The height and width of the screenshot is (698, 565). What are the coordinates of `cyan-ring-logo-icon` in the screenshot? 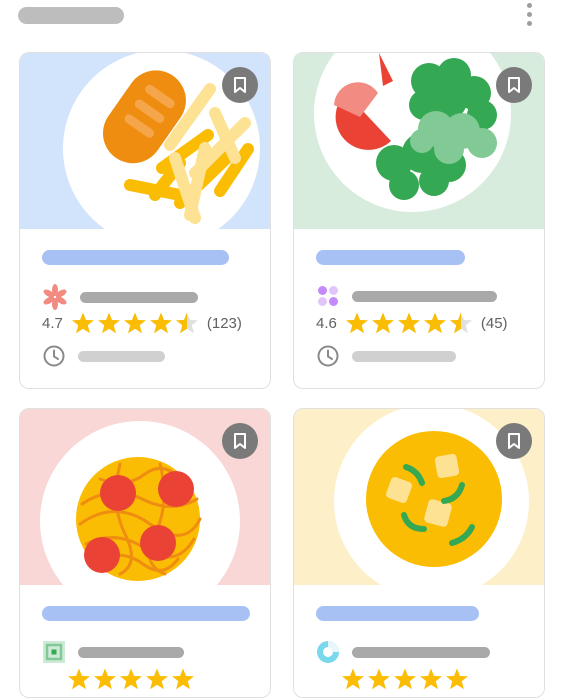 It's located at (328, 652).